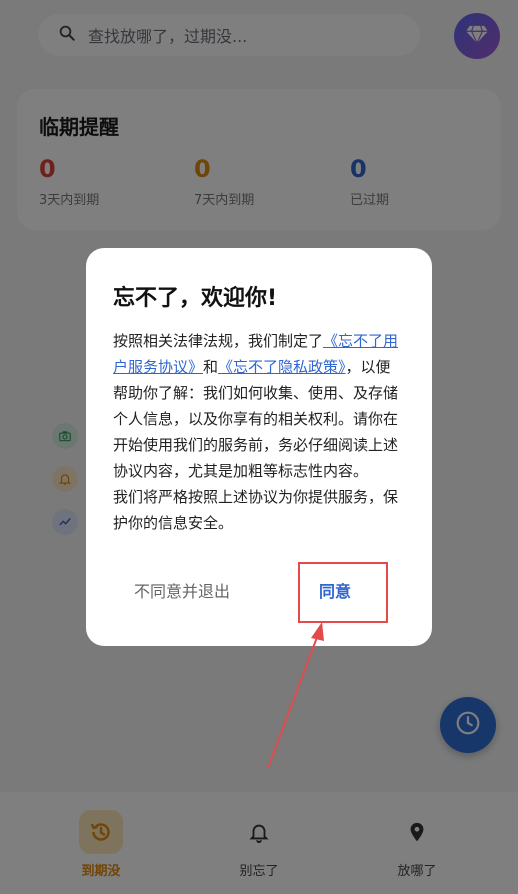 This screenshot has height=894, width=518. I want to click on body-text: 和, so click(211, 367).